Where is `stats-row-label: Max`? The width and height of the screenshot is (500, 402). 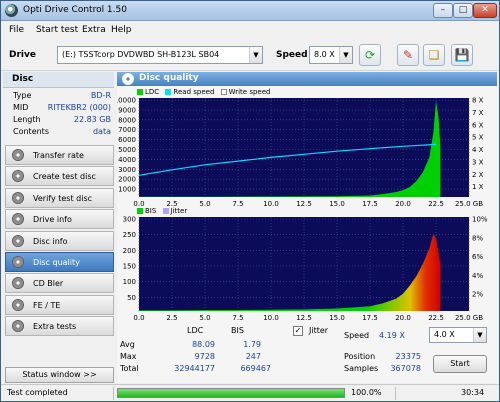
stats-row-label: Max is located at coordinates (128, 356).